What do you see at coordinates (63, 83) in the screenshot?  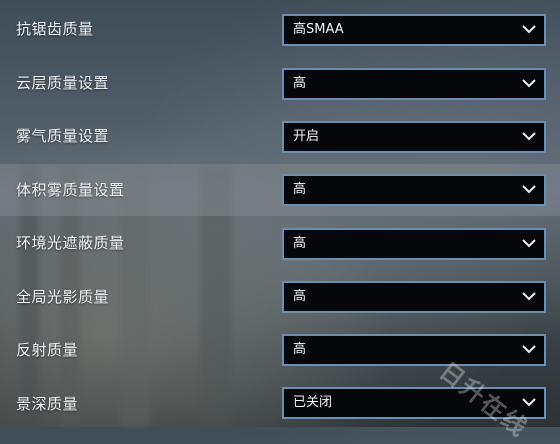 I see `setting-label: 云层质量设置` at bounding box center [63, 83].